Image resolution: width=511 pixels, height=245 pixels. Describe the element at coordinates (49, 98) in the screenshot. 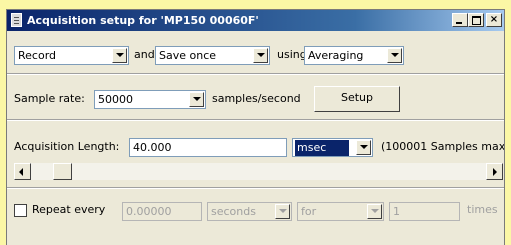

I see `sample-rate-label: Sample rate:` at that location.